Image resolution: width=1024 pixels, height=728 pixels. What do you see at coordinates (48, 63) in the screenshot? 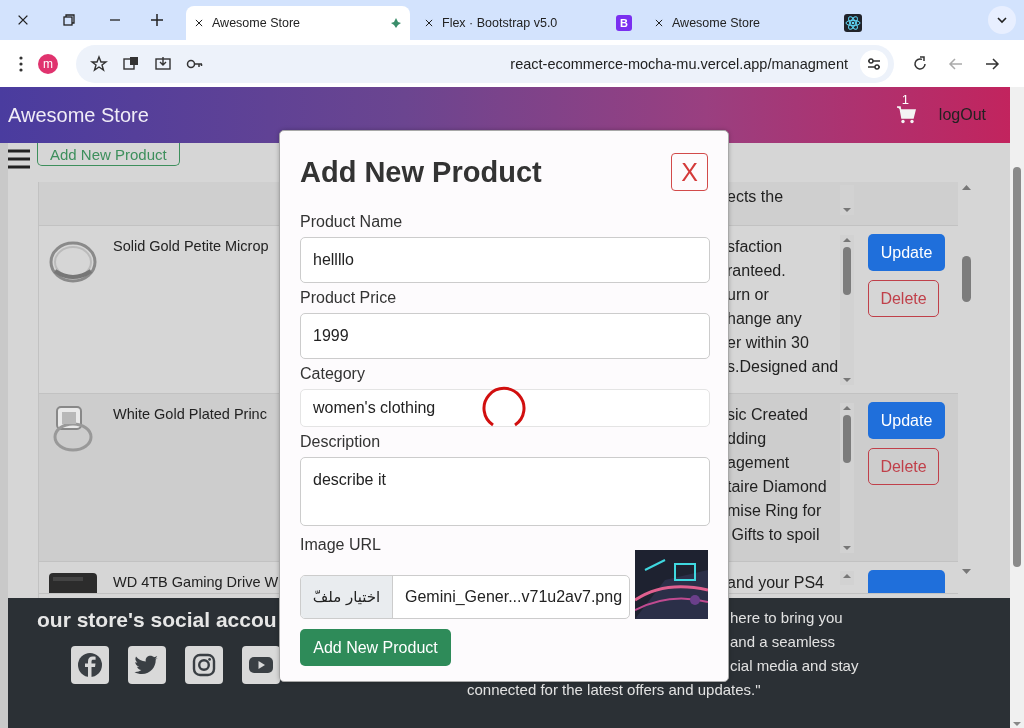
I see `profile-avatar: m` at bounding box center [48, 63].